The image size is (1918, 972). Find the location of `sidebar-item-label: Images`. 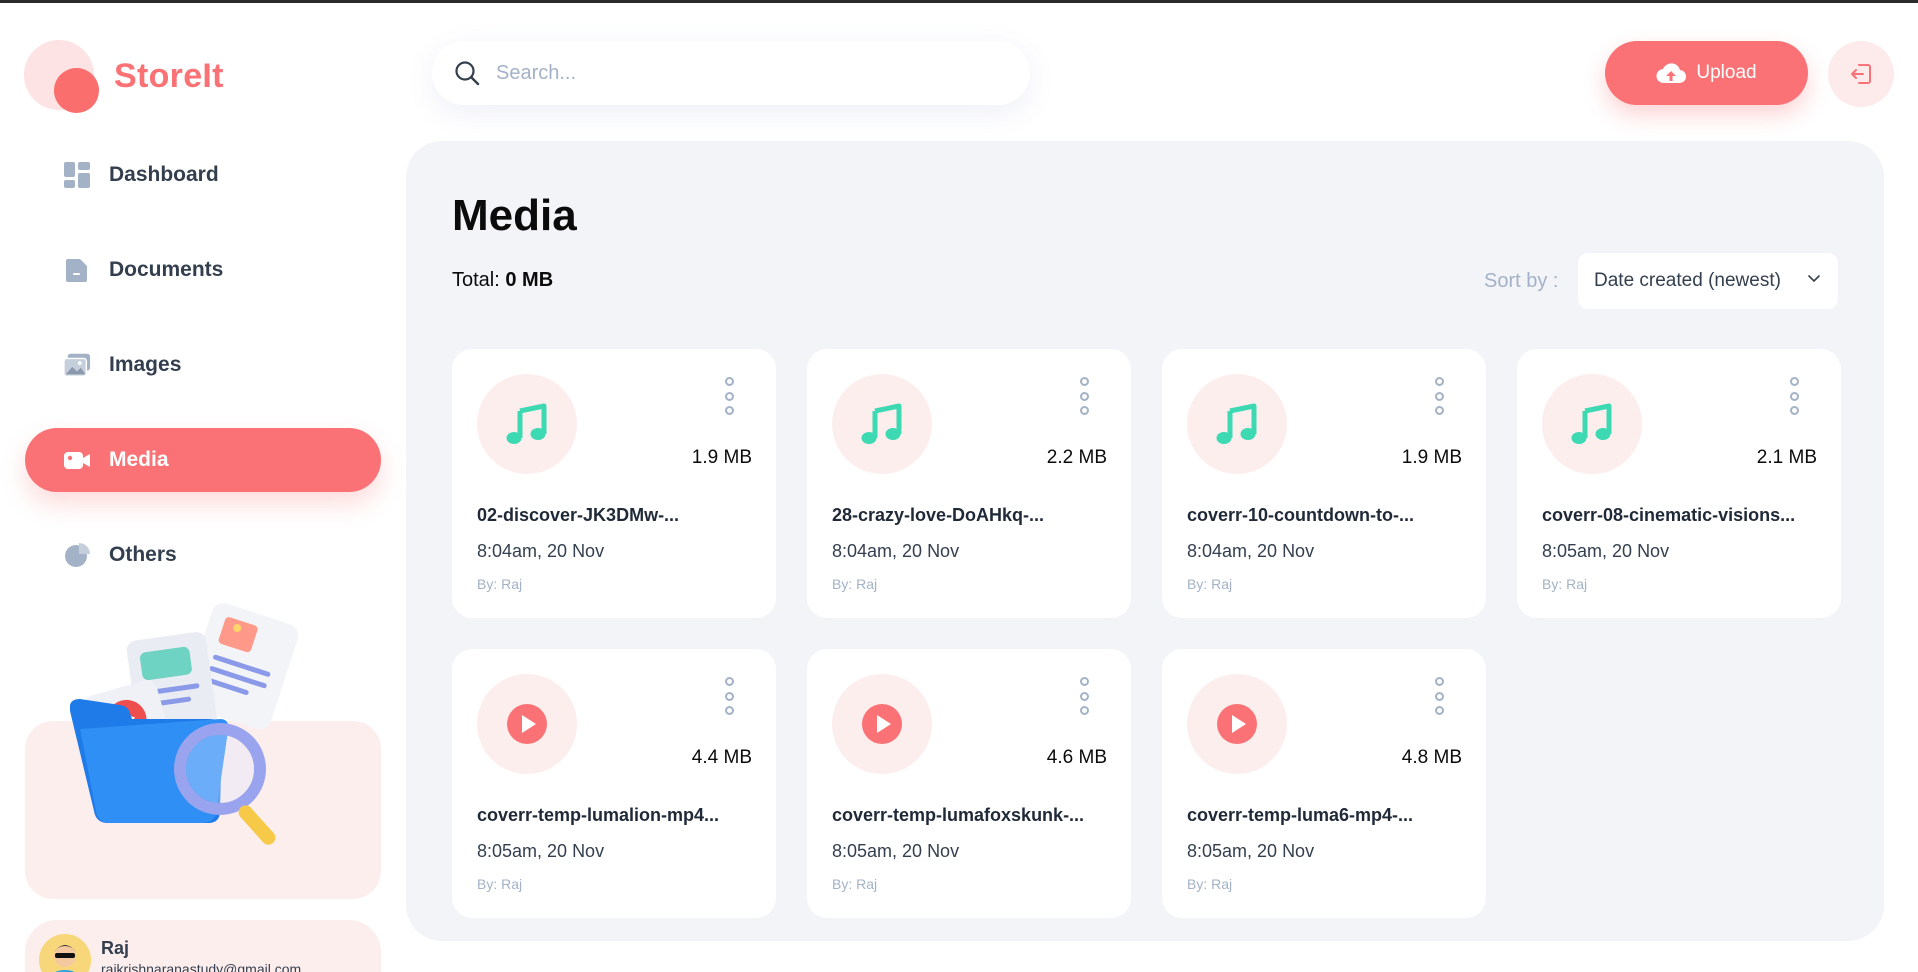

sidebar-item-label: Images is located at coordinates (145, 364).